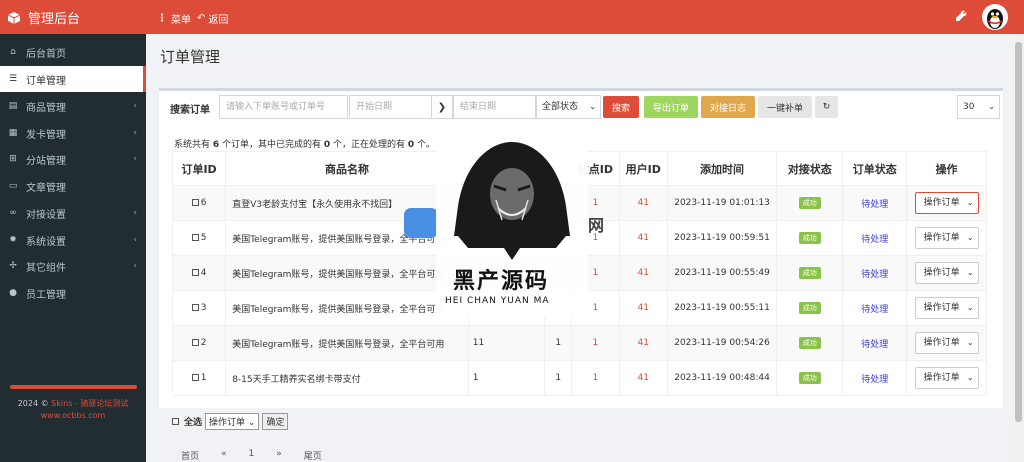 The height and width of the screenshot is (462, 1024). I want to click on resupply-button: 一键补单, so click(785, 107).